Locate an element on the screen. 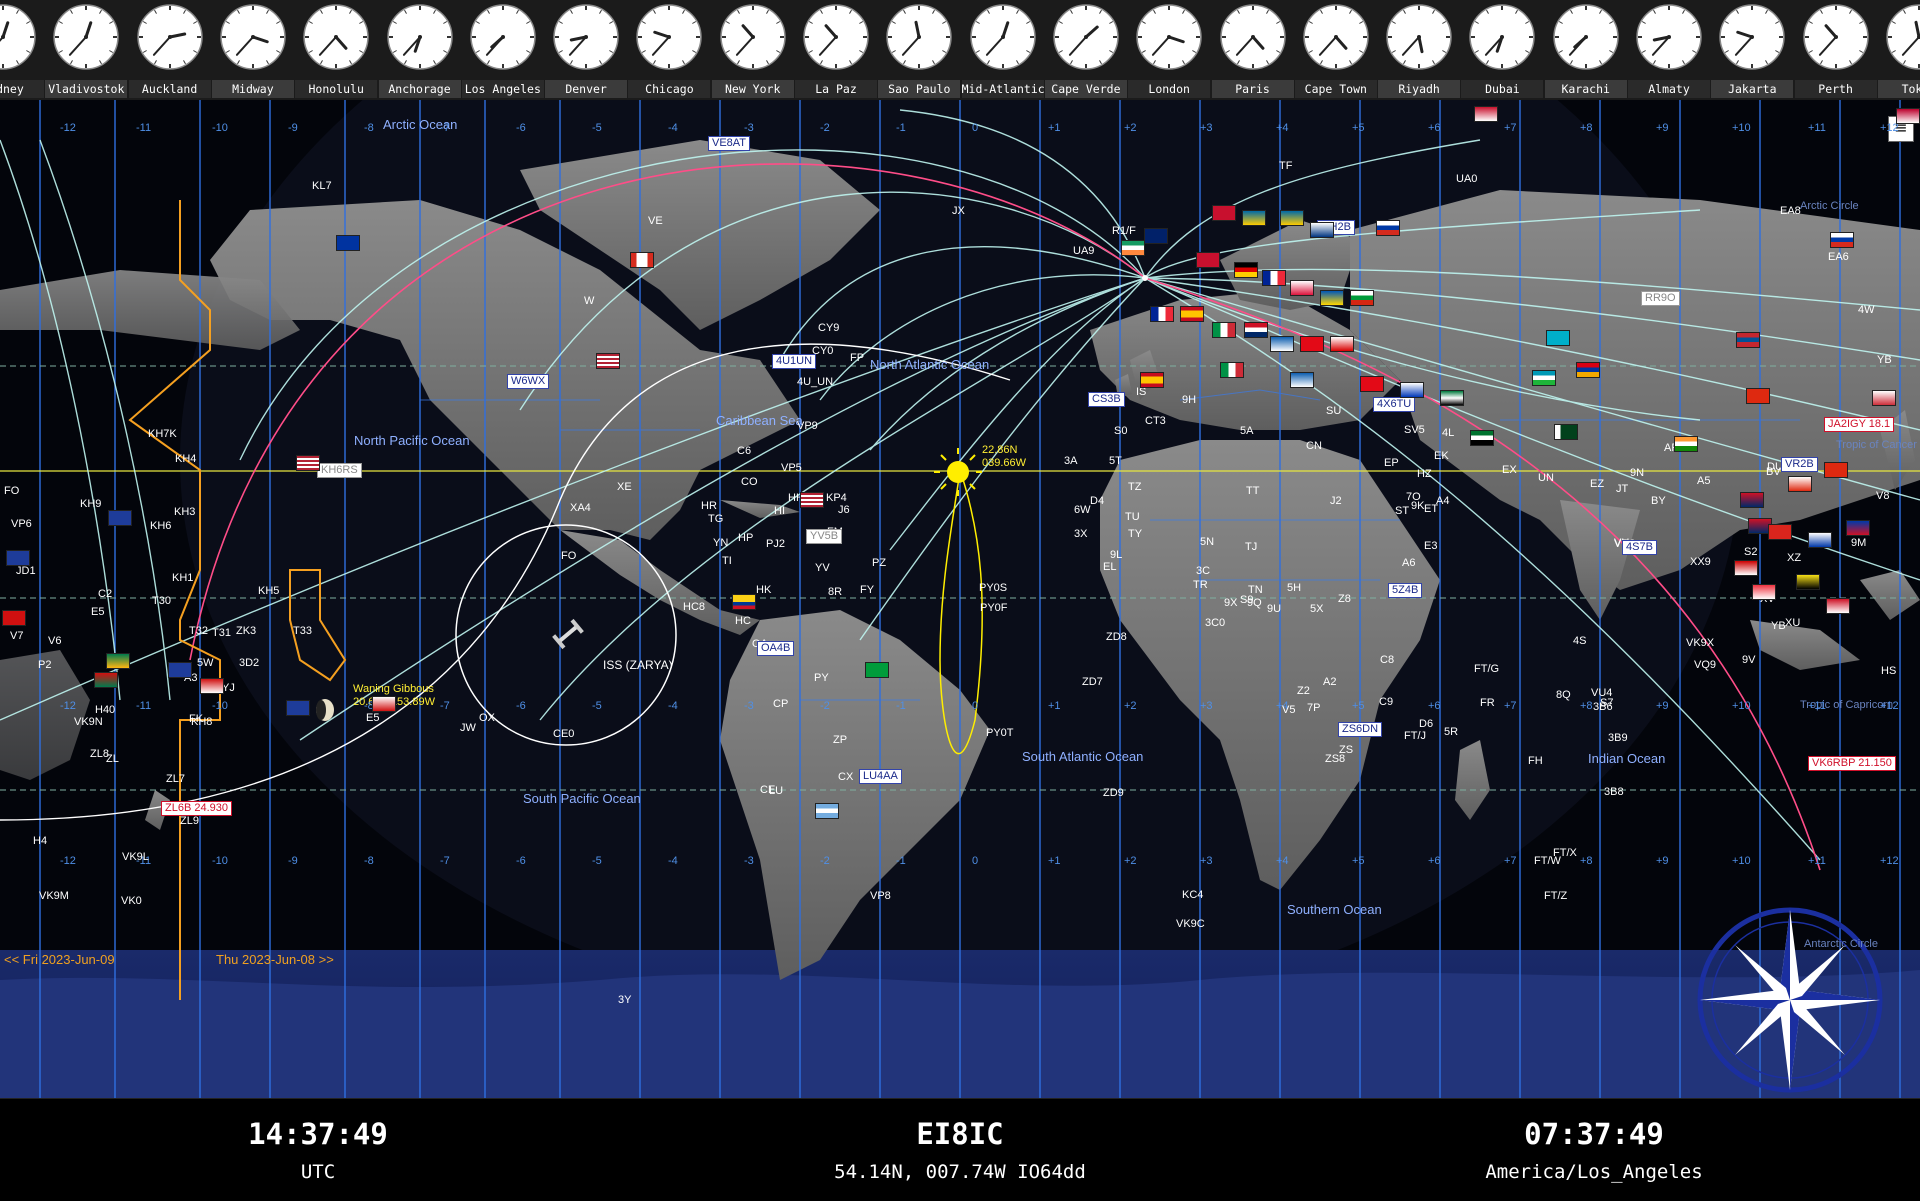  next-date-button: Thu 2023-Jun-08 >> is located at coordinates (275, 959).